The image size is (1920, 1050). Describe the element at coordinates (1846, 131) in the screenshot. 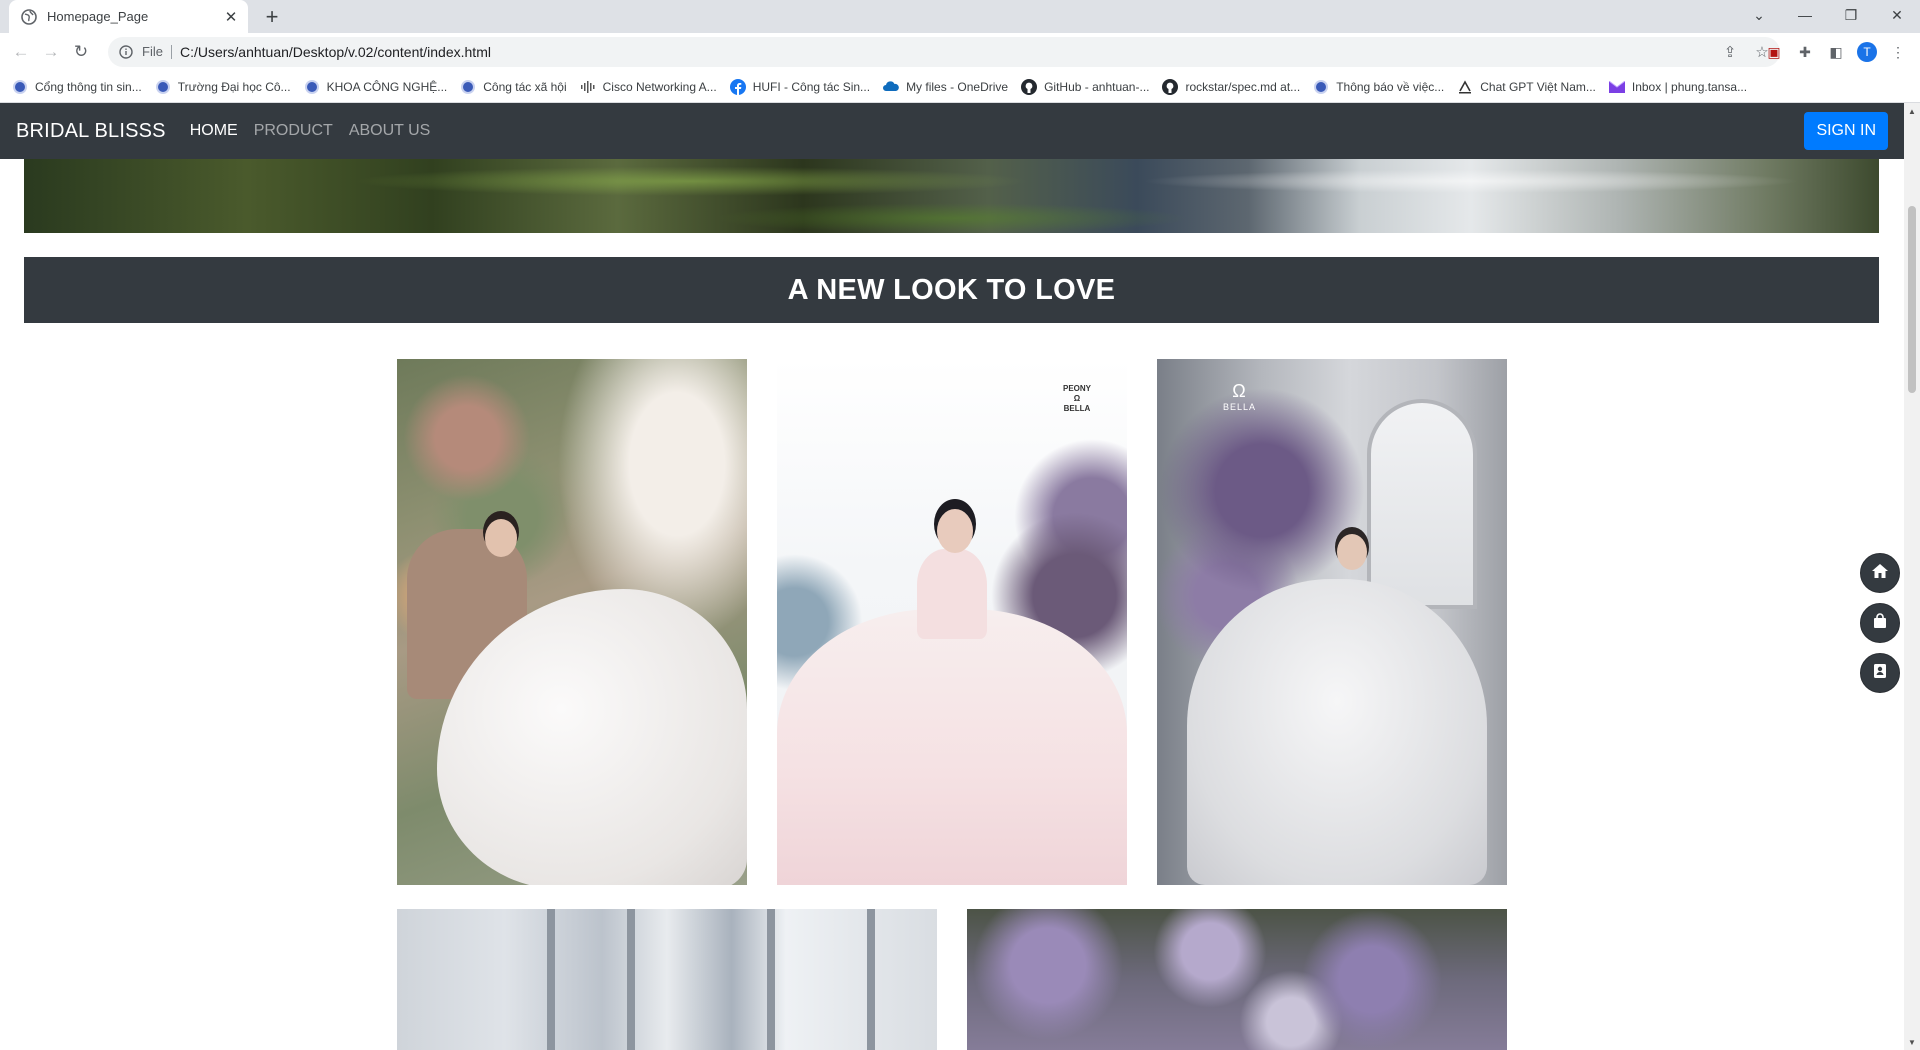

I see `sign-in-button: SIGN IN` at that location.